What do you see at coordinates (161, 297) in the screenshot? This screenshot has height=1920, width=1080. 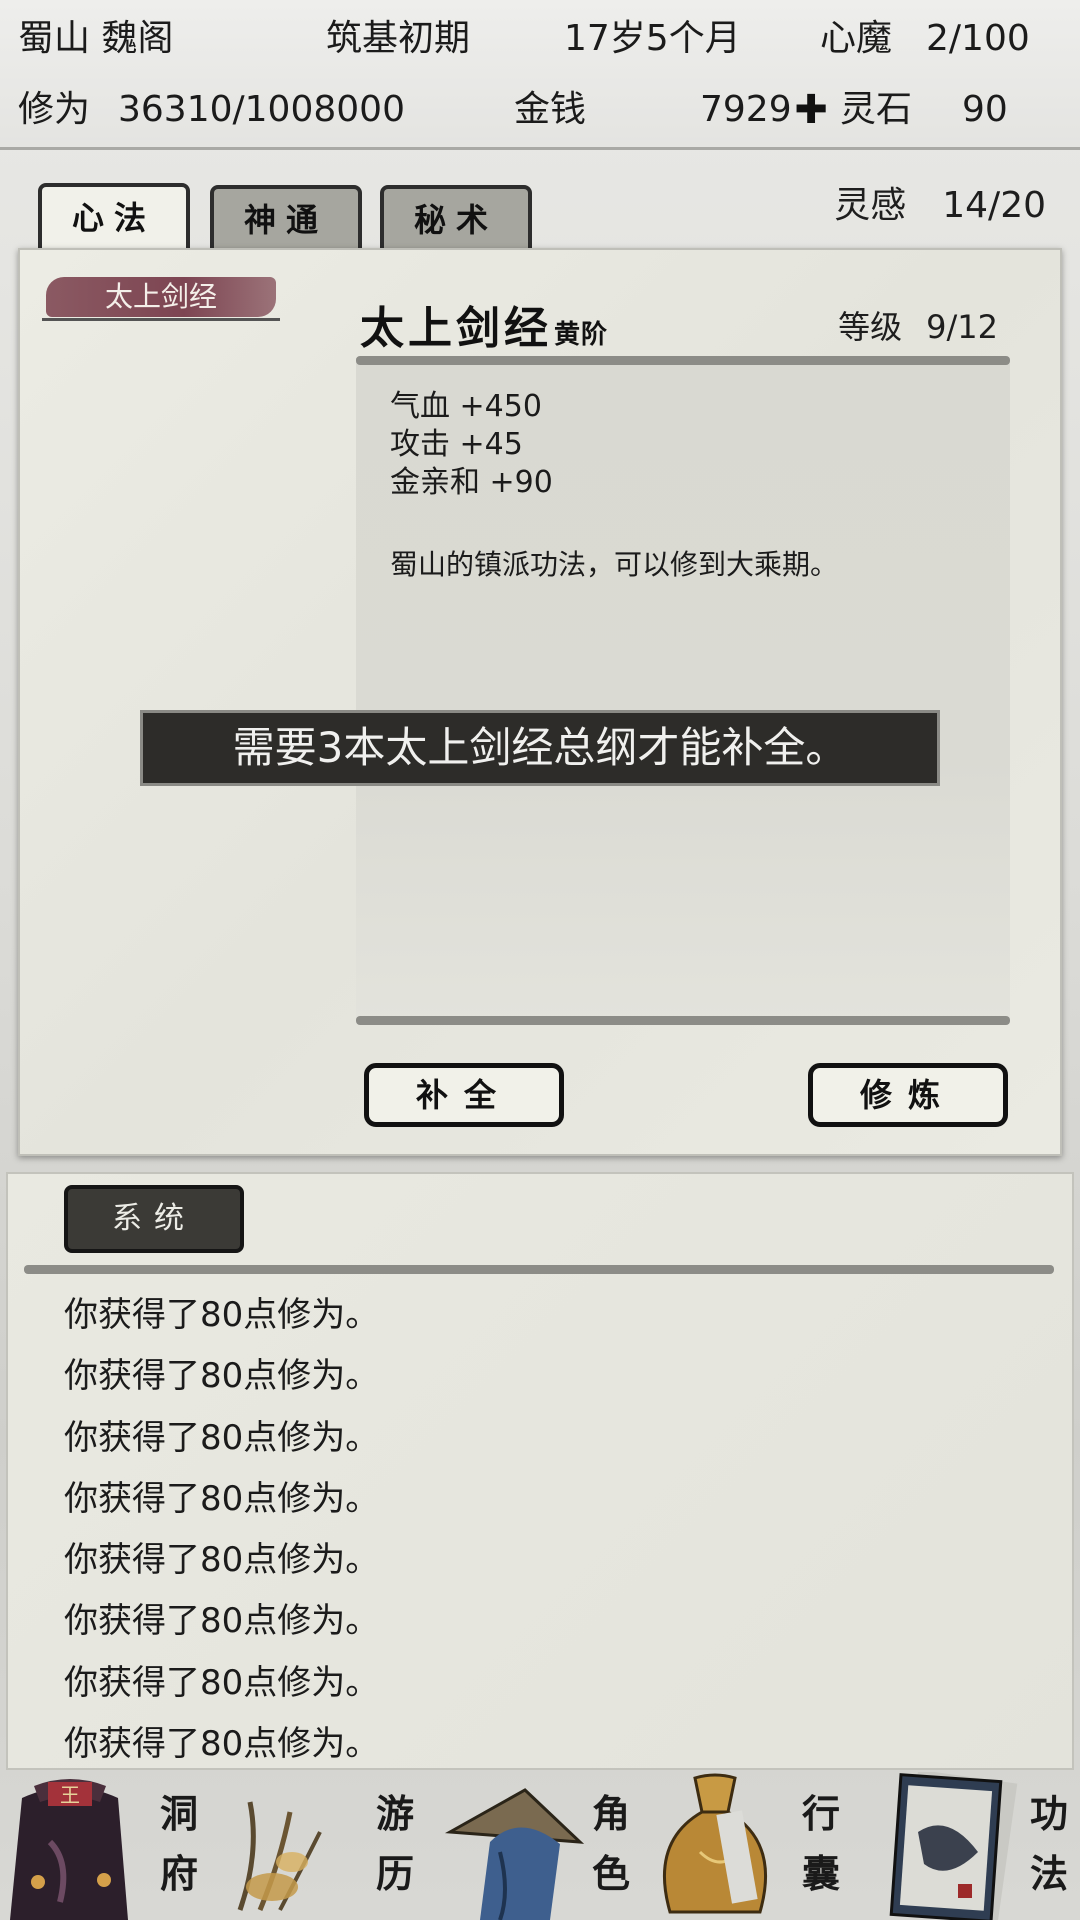 I see `skill-list-item: 太上剑经` at bounding box center [161, 297].